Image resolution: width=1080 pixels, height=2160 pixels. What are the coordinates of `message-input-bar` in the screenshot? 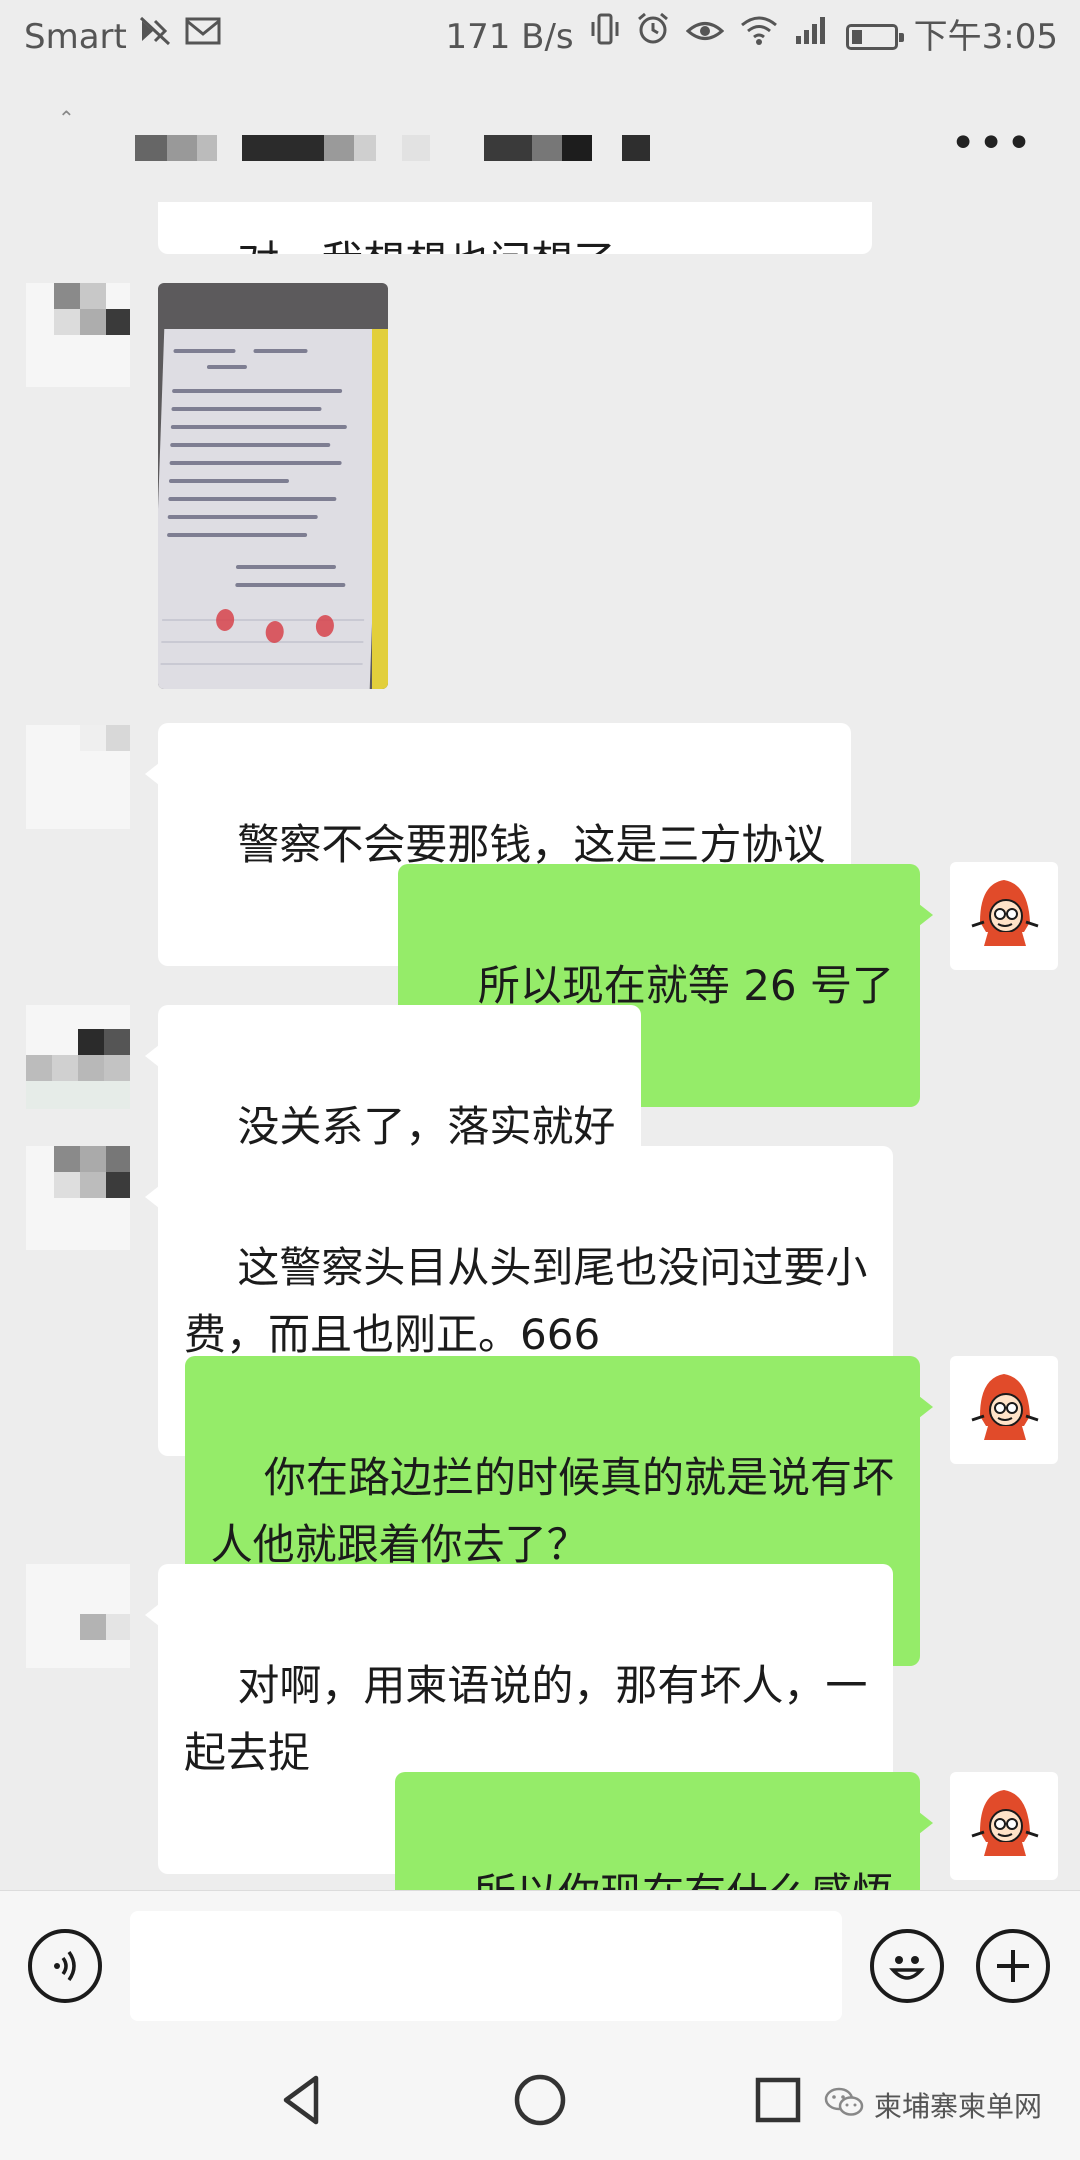 It's located at (540, 1965).